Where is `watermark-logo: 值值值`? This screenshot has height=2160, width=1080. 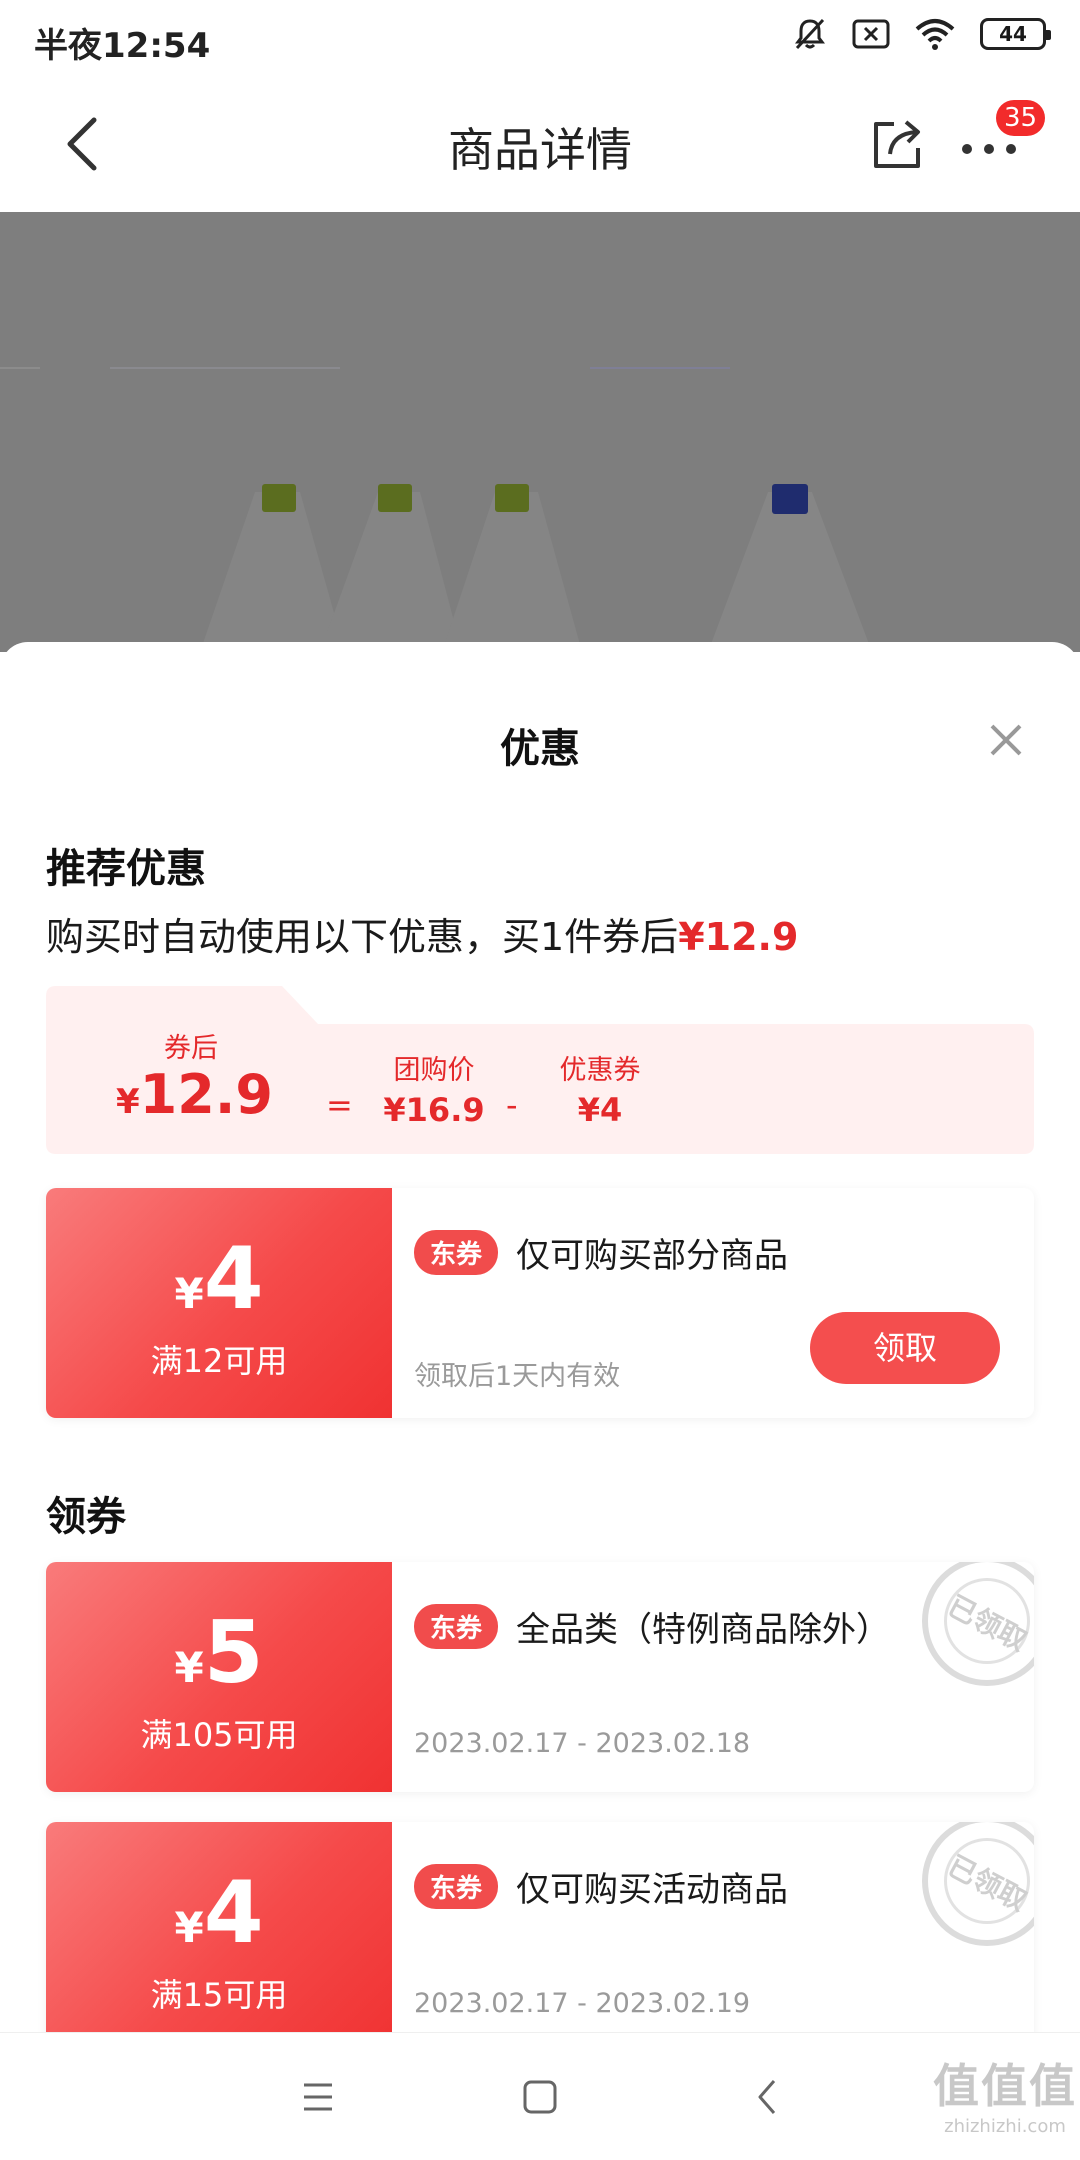
watermark-logo: 值值值 is located at coordinates (1005, 2086).